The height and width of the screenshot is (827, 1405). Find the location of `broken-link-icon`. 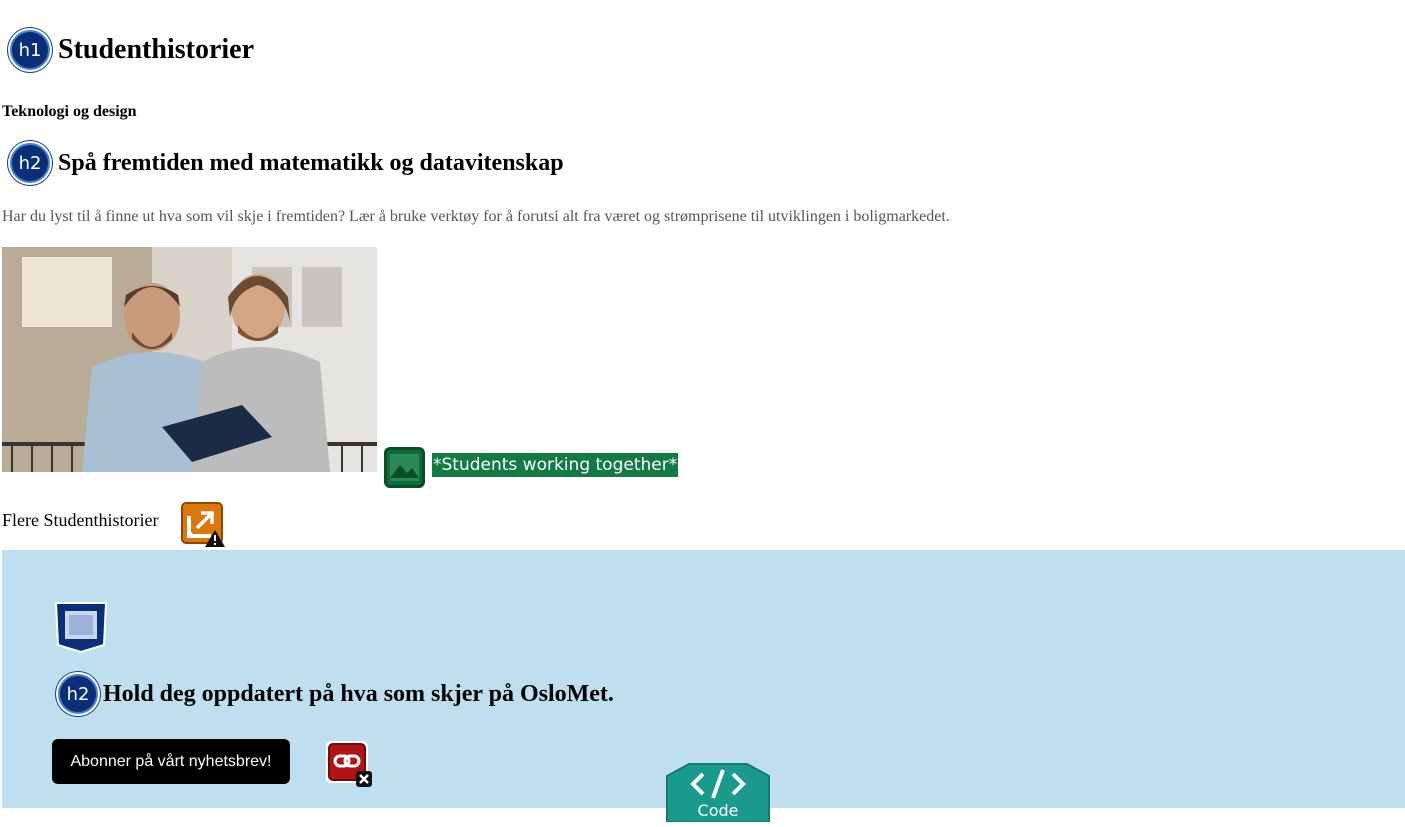

broken-link-icon is located at coordinates (349, 763).